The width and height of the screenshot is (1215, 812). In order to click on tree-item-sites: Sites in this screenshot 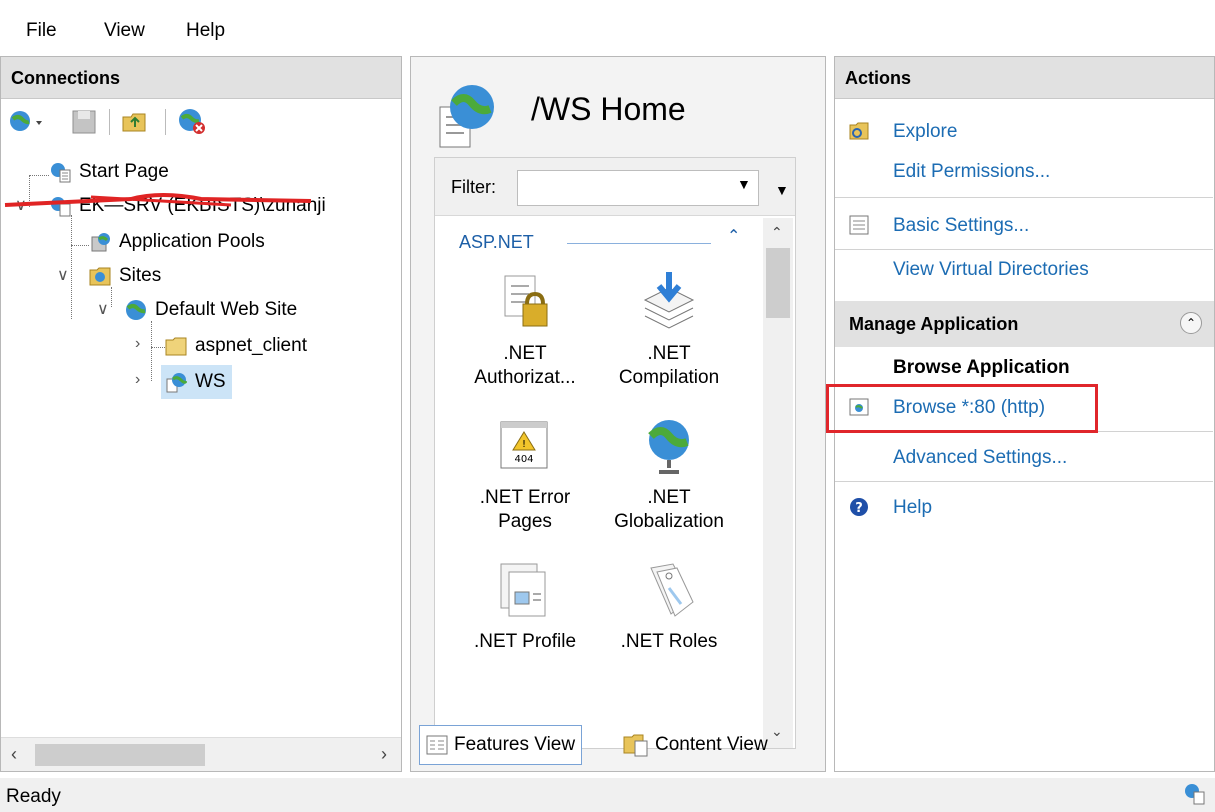, I will do `click(125, 276)`.